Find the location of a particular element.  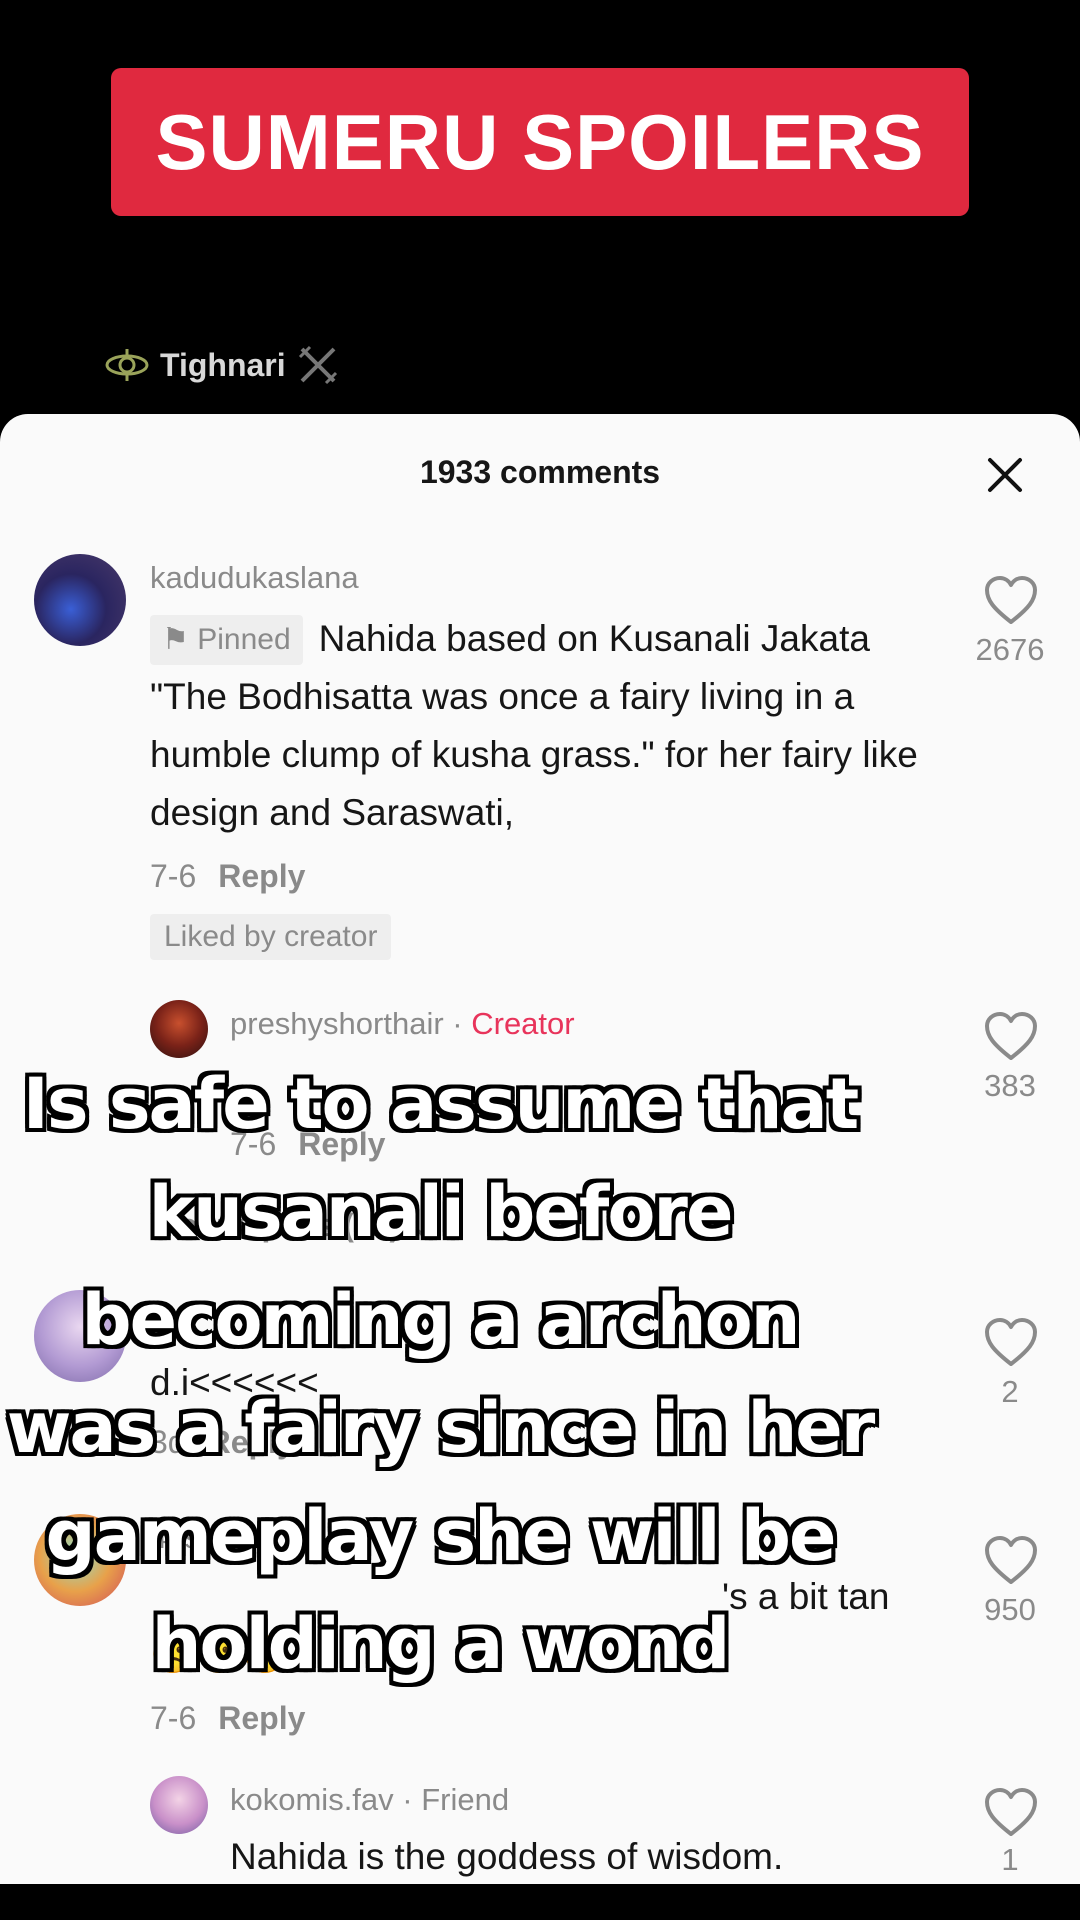

comment-username-line: kokomis.fav · Friend is located at coordinates (369, 1800).